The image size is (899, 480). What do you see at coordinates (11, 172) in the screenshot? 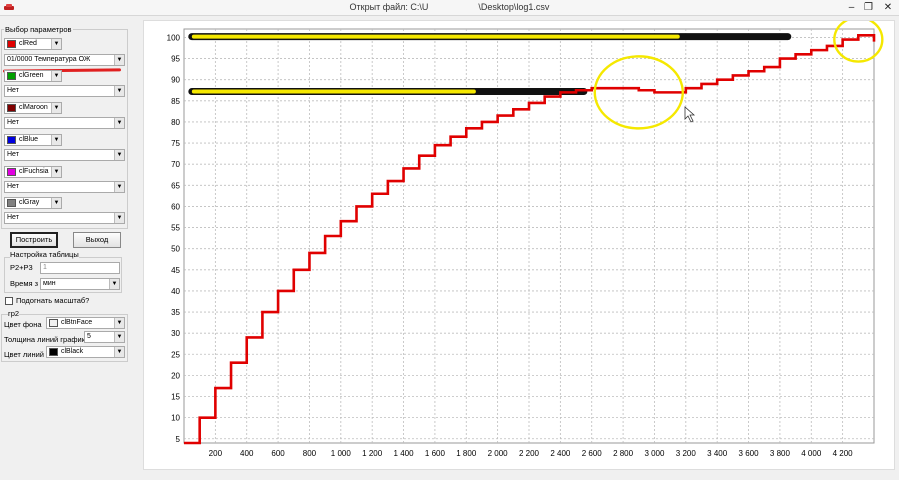
I see `channel-5-swatch` at bounding box center [11, 172].